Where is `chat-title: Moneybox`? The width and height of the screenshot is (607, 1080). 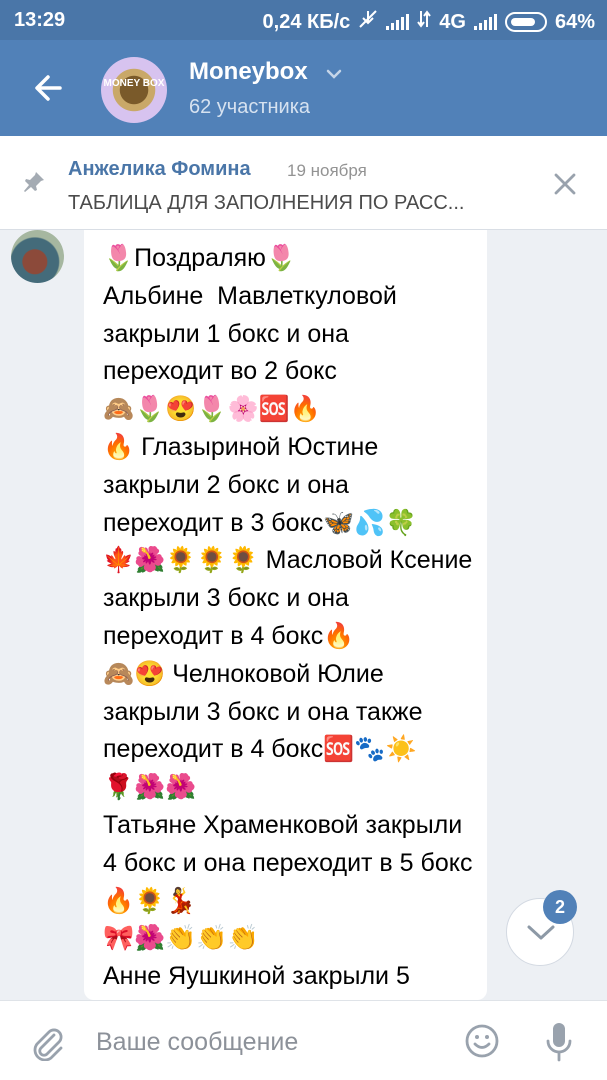 chat-title: Moneybox is located at coordinates (248, 72).